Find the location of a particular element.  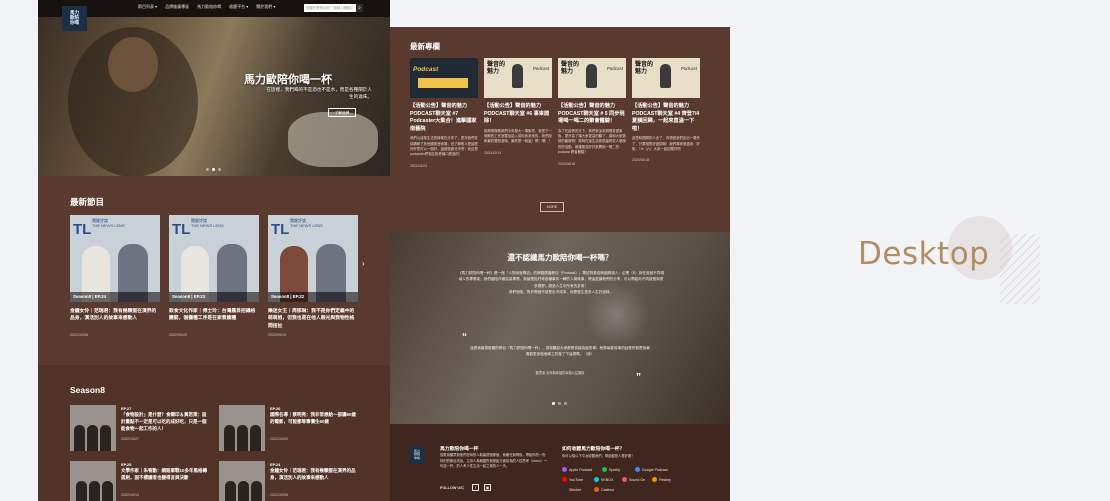

episode-date: 2022/09/22 is located at coordinates (178, 335).